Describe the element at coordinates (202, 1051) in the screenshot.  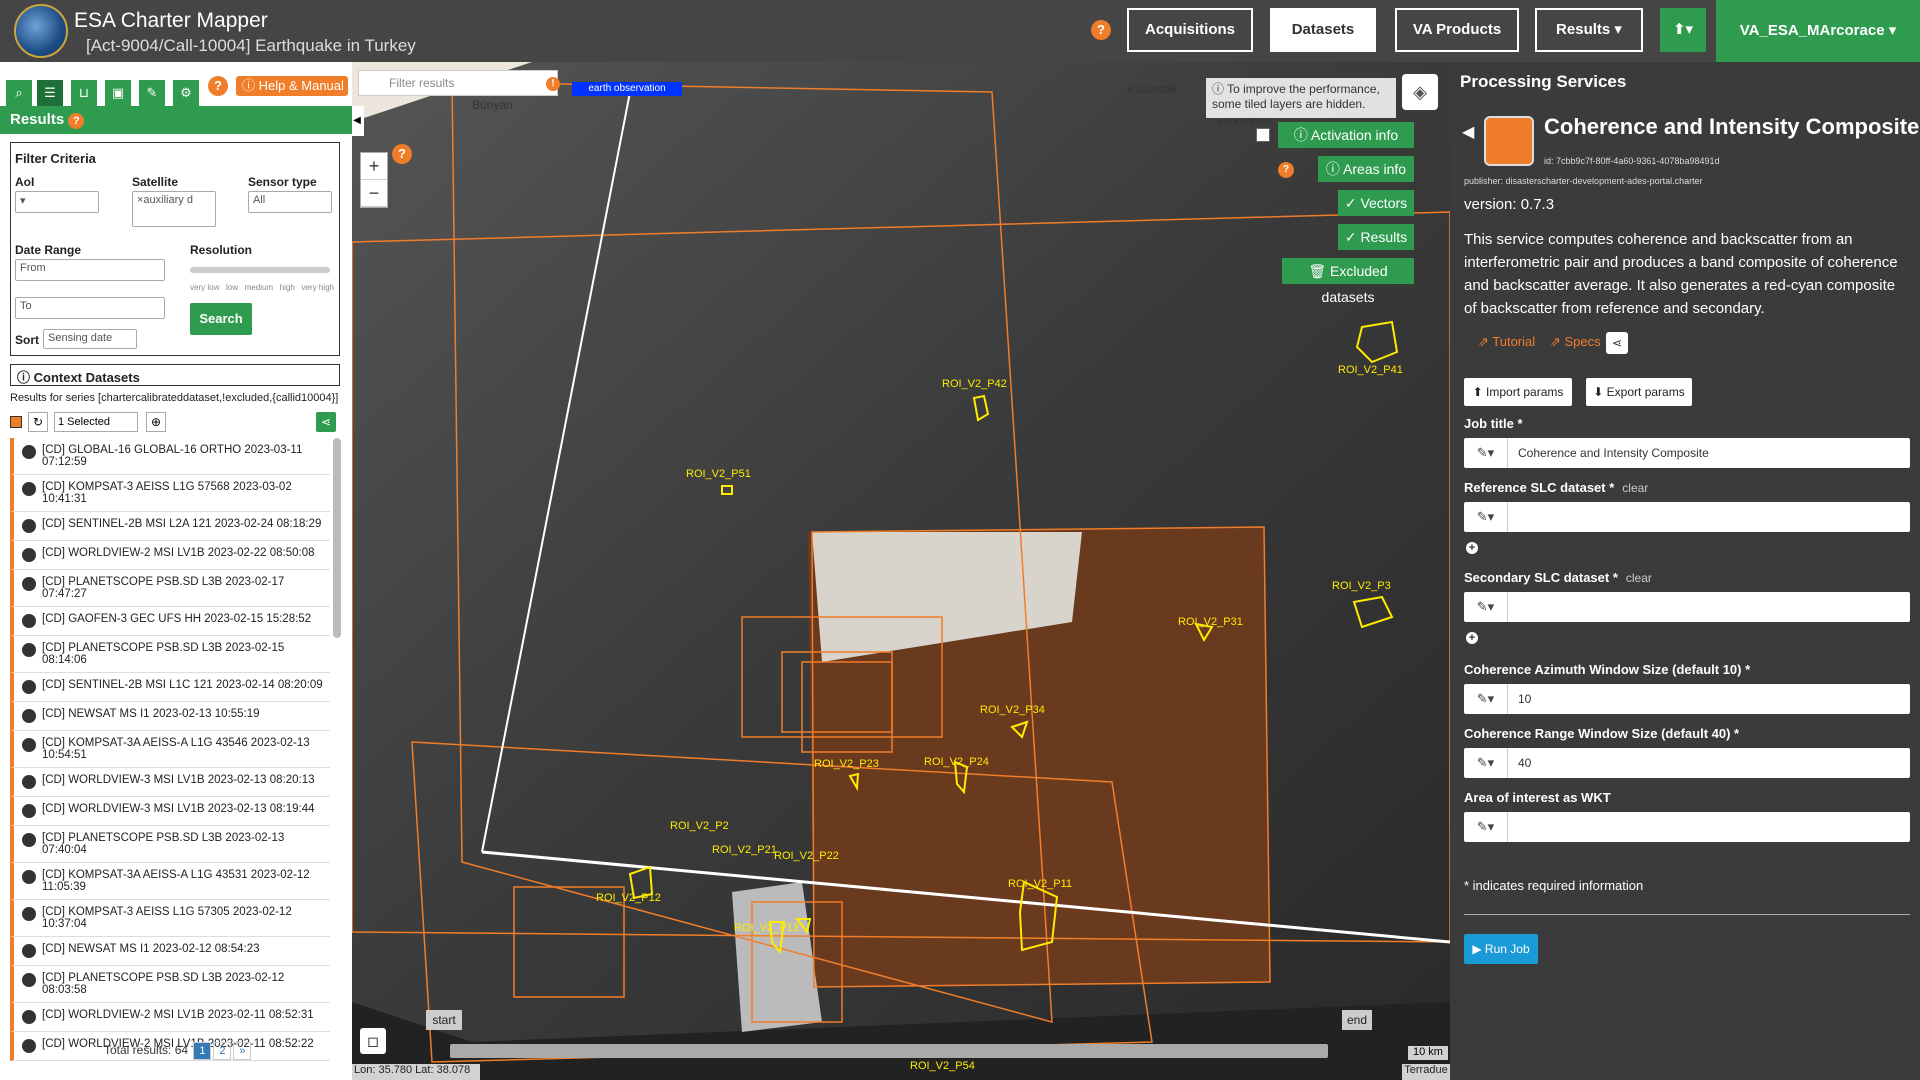
I see `page-1: 1` at that location.